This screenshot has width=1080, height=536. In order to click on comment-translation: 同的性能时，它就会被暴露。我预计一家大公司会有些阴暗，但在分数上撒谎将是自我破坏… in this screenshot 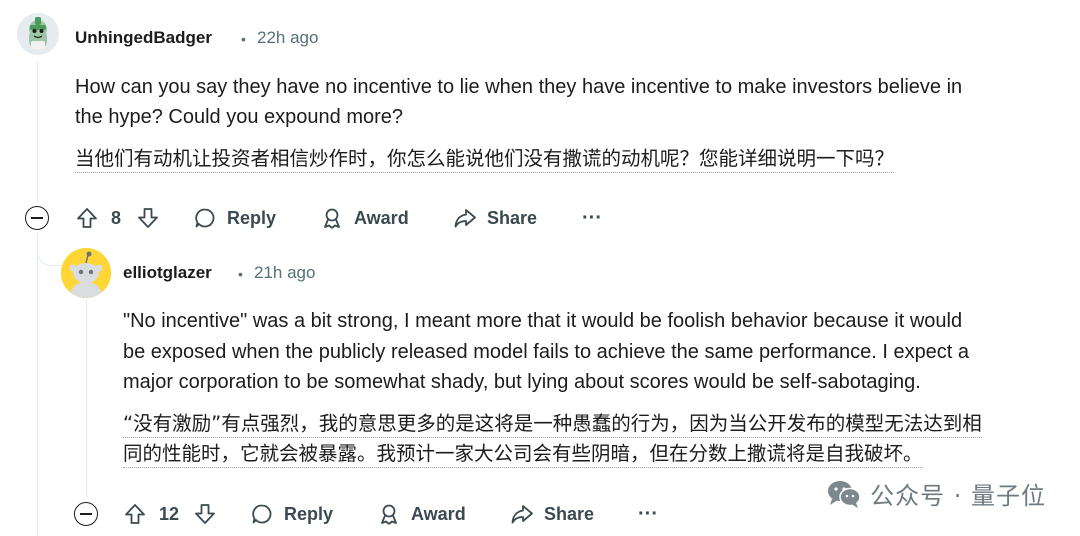, I will do `click(523, 454)`.